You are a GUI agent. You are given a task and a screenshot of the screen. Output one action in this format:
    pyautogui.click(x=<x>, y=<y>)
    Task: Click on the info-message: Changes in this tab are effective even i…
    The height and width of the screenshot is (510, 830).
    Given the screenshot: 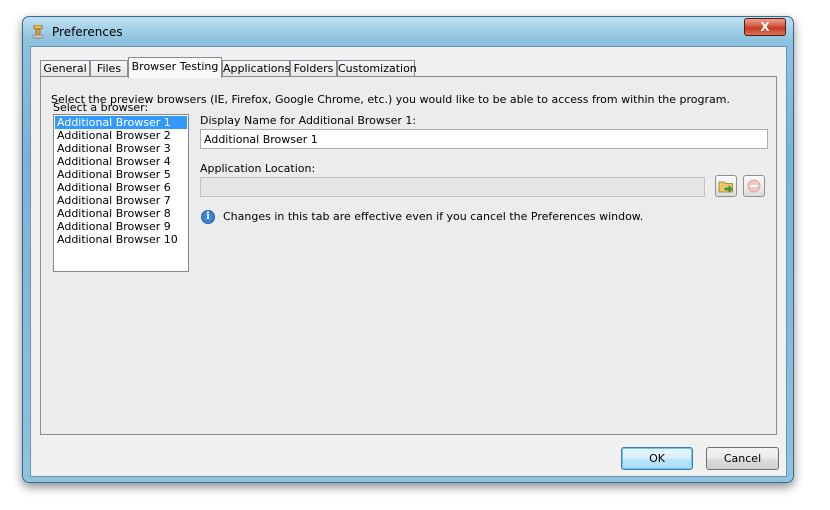 What is the action you would take?
    pyautogui.click(x=433, y=216)
    